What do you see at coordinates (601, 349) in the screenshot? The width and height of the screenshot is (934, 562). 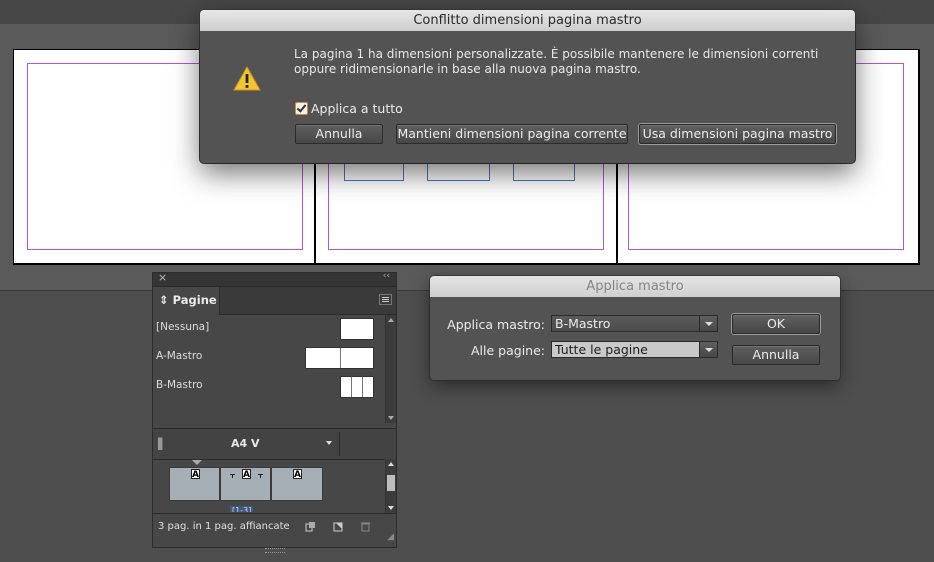 I see `pages-target-value: Tutte le pagine` at bounding box center [601, 349].